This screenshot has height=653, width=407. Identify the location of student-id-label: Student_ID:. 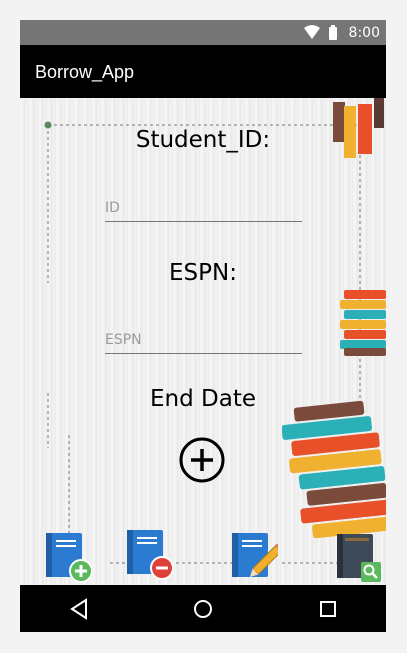
(203, 140).